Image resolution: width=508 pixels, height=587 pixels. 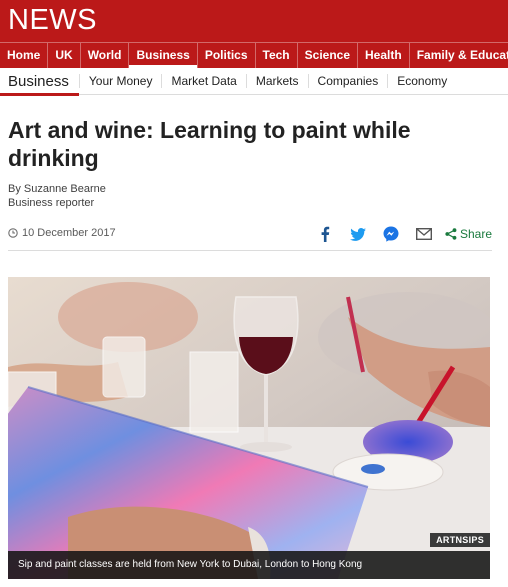 What do you see at coordinates (391, 234) in the screenshot?
I see `messenger-icon` at bounding box center [391, 234].